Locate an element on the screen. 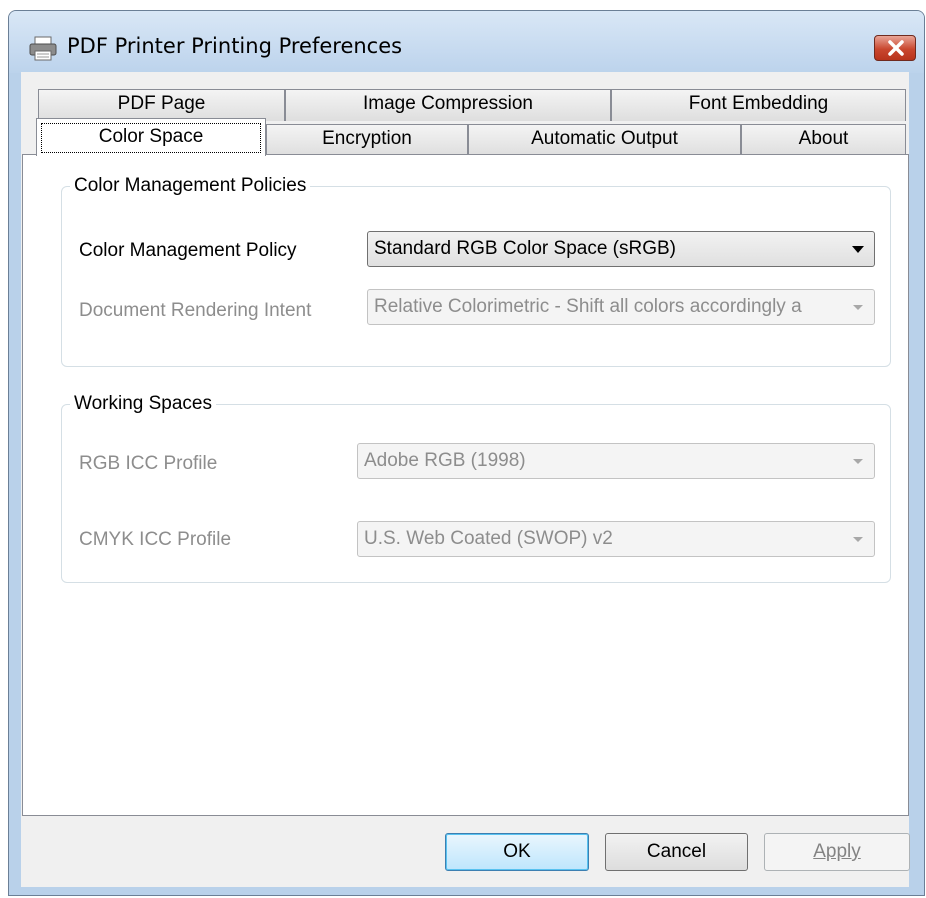 The height and width of the screenshot is (898, 926). tab-label: Automatic Output is located at coordinates (604, 138).